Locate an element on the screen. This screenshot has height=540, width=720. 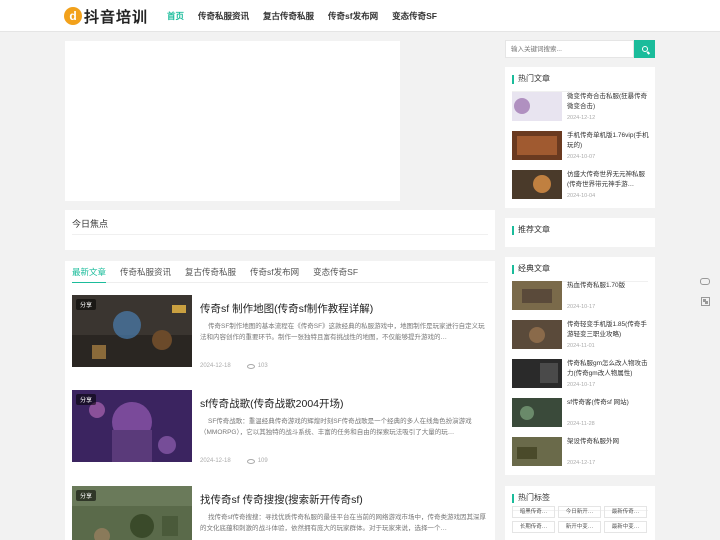
tab-news: 传奇私服资讯 is located at coordinates (145, 272).